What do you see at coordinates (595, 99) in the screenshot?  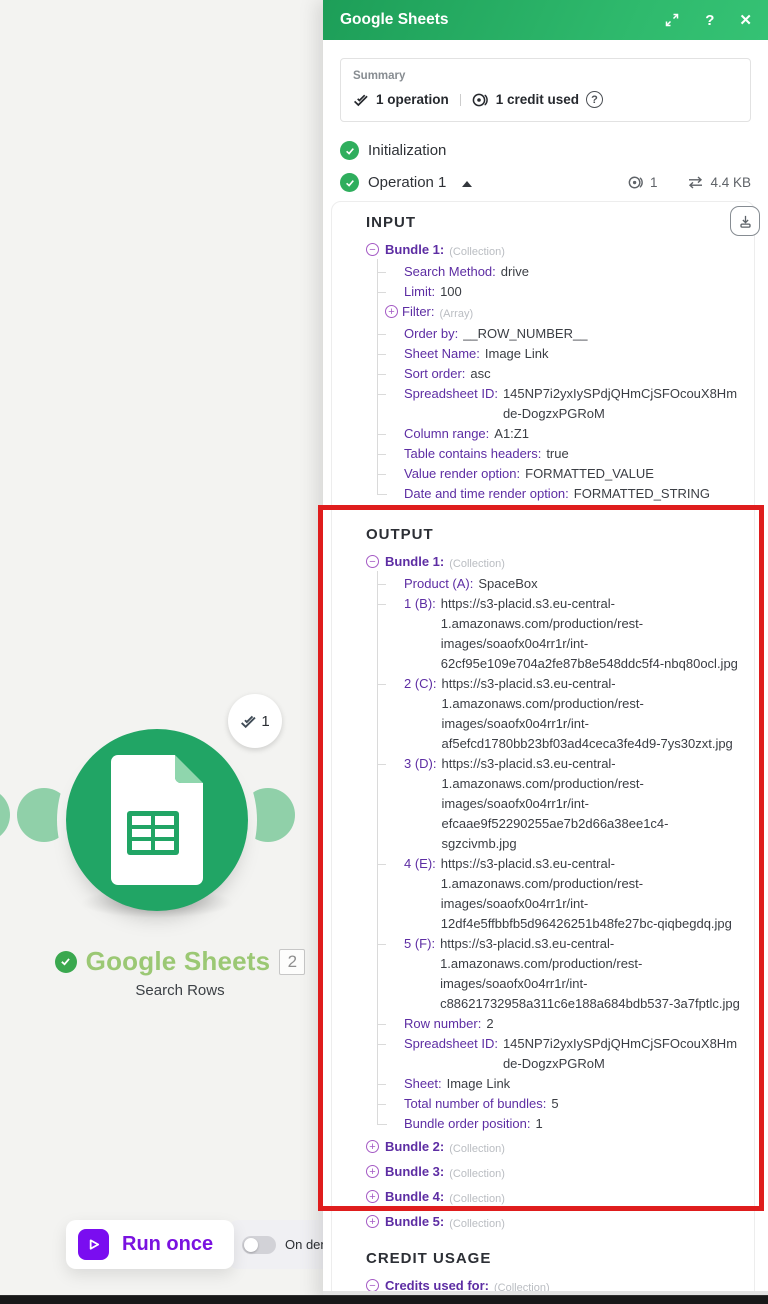 I see `credits-help-icon: ?` at bounding box center [595, 99].